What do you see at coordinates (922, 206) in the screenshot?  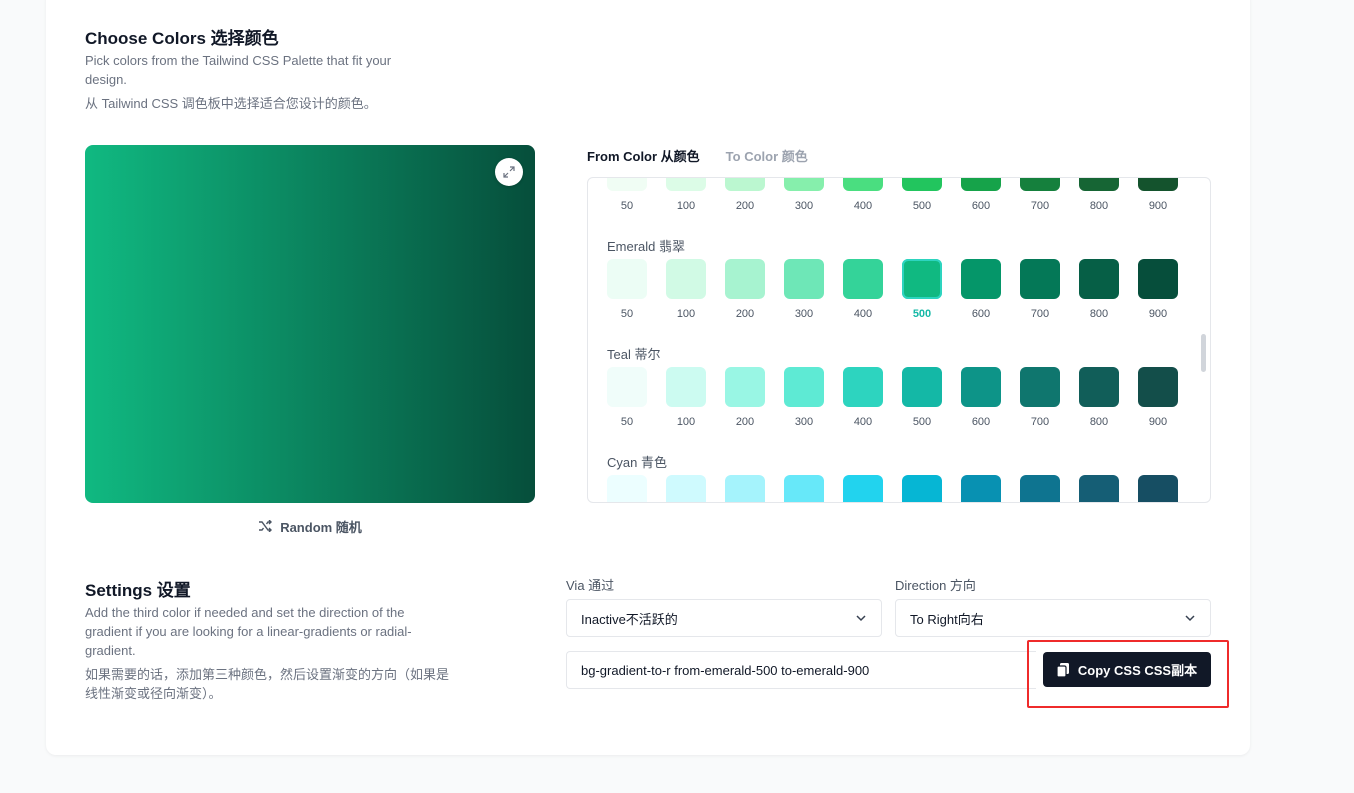 I see `swatch-label: 500` at bounding box center [922, 206].